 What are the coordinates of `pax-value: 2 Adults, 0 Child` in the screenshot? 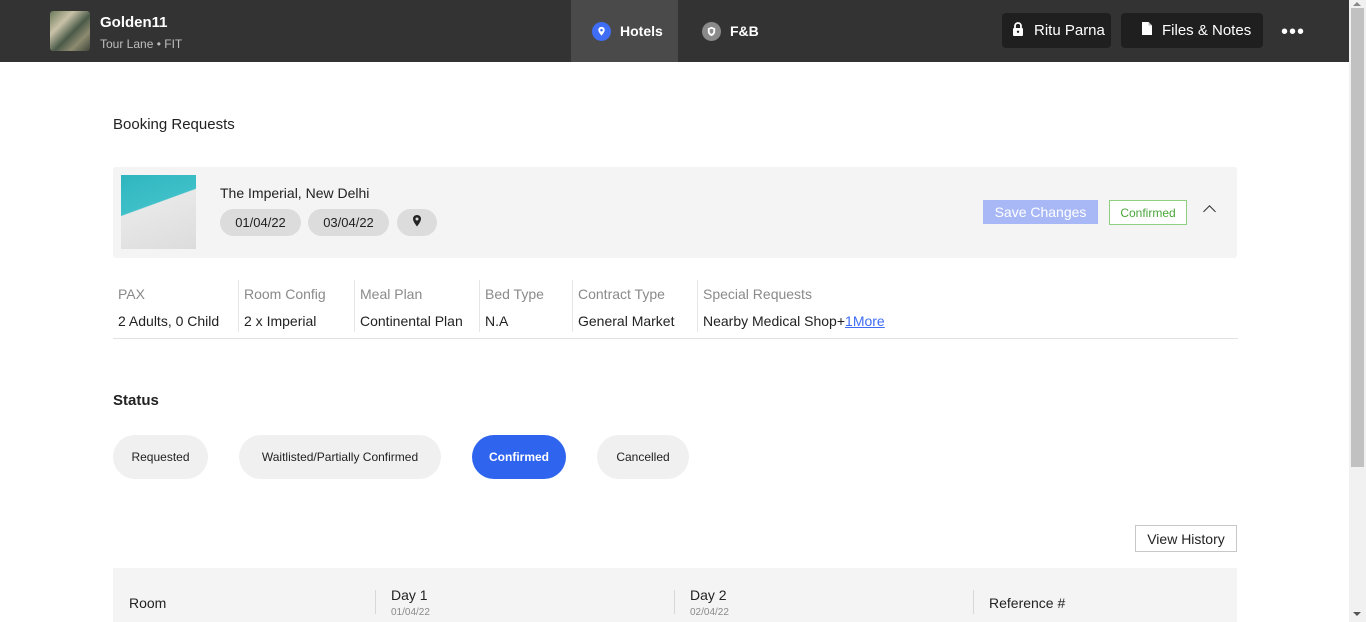 It's located at (169, 321).